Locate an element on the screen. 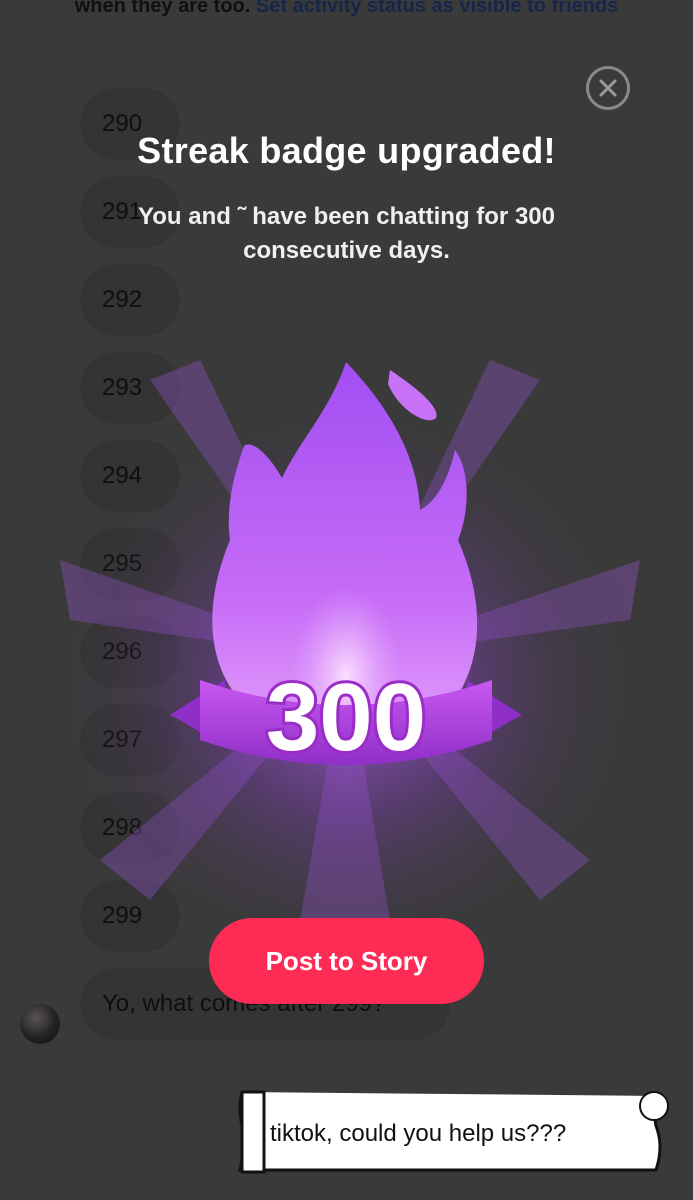 This screenshot has width=693, height=1200. modal-title: Streak badge upgraded! is located at coordinates (346, 150).